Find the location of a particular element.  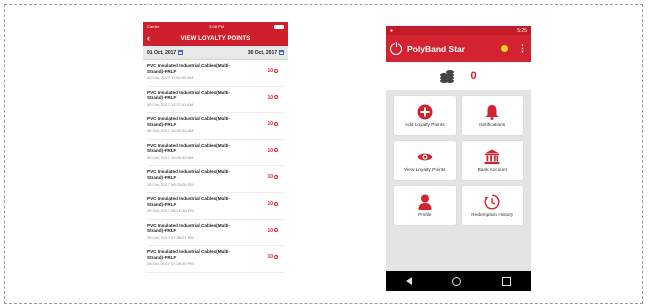

power-icon is located at coordinates (396, 48).